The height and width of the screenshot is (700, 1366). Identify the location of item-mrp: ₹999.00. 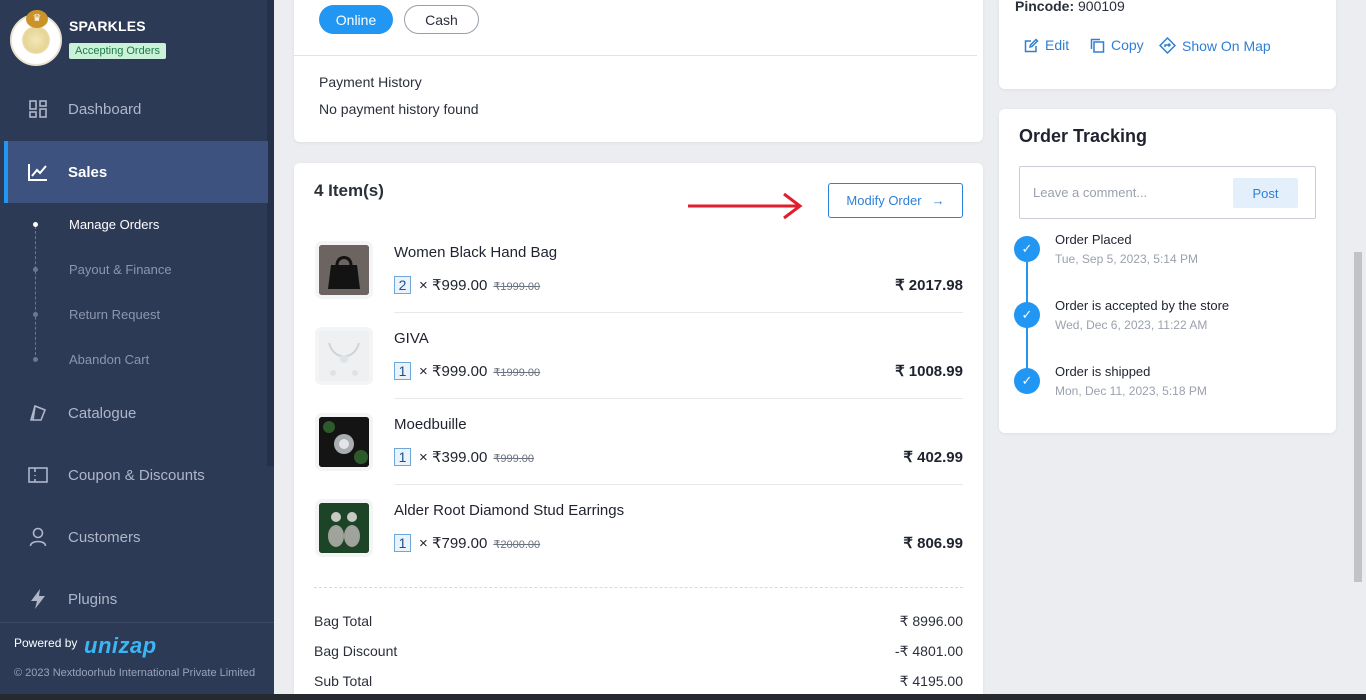
(514, 459).